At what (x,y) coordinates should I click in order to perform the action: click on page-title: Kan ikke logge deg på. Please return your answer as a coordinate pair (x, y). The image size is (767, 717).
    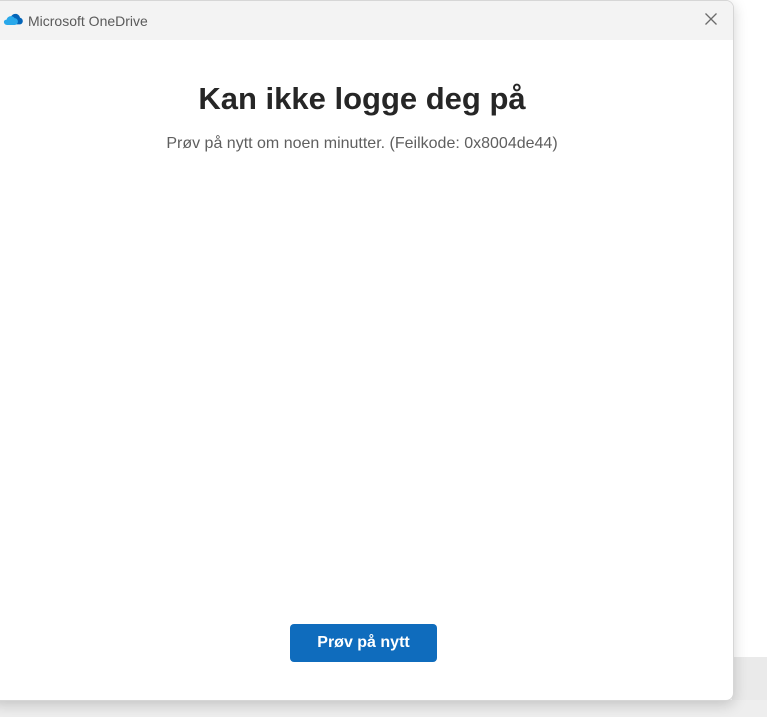
    Looking at the image, I should click on (362, 98).